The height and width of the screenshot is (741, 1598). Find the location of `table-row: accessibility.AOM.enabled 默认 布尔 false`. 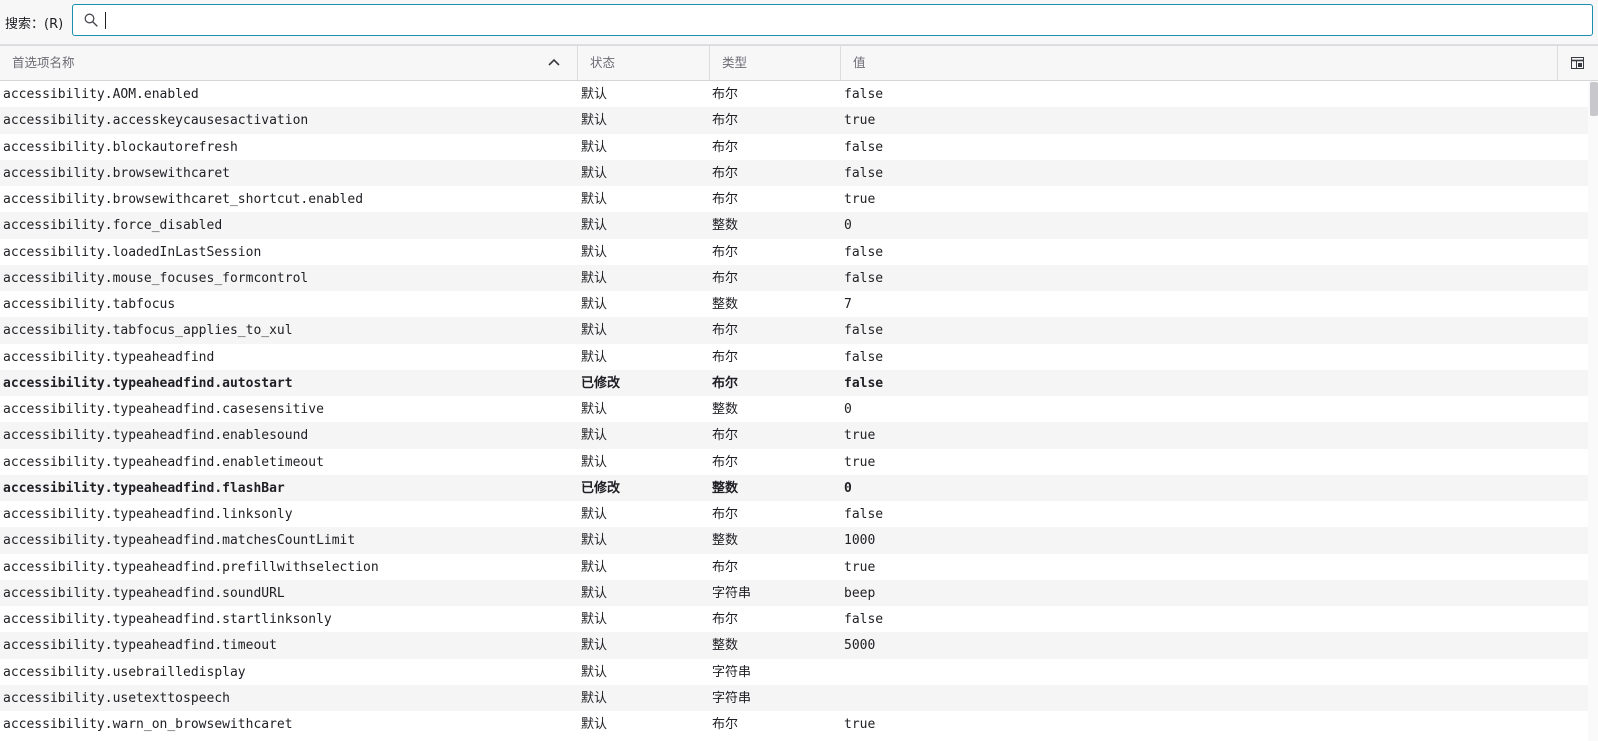

table-row: accessibility.AOM.enabled 默认 布尔 false is located at coordinates (794, 94).